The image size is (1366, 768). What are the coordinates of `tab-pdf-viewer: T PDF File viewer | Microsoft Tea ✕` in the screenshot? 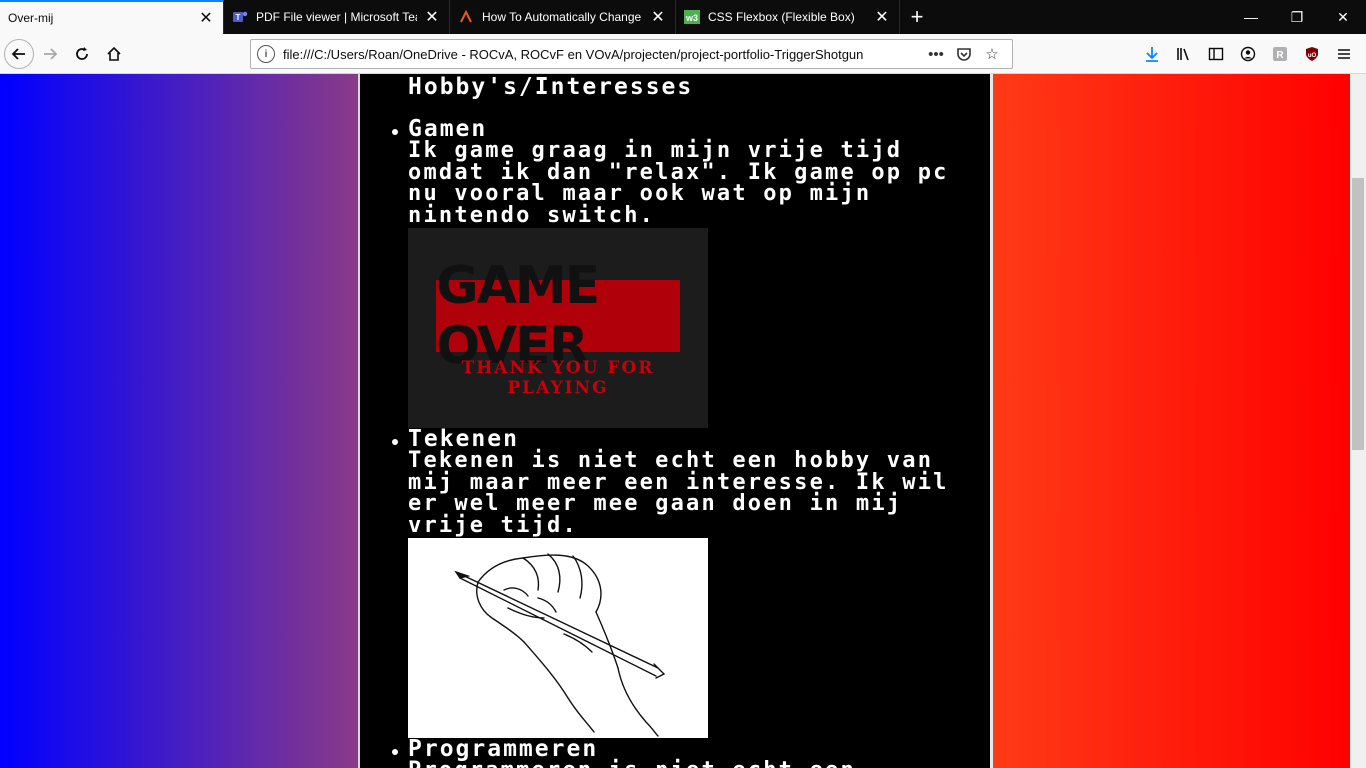 It's located at (337, 17).